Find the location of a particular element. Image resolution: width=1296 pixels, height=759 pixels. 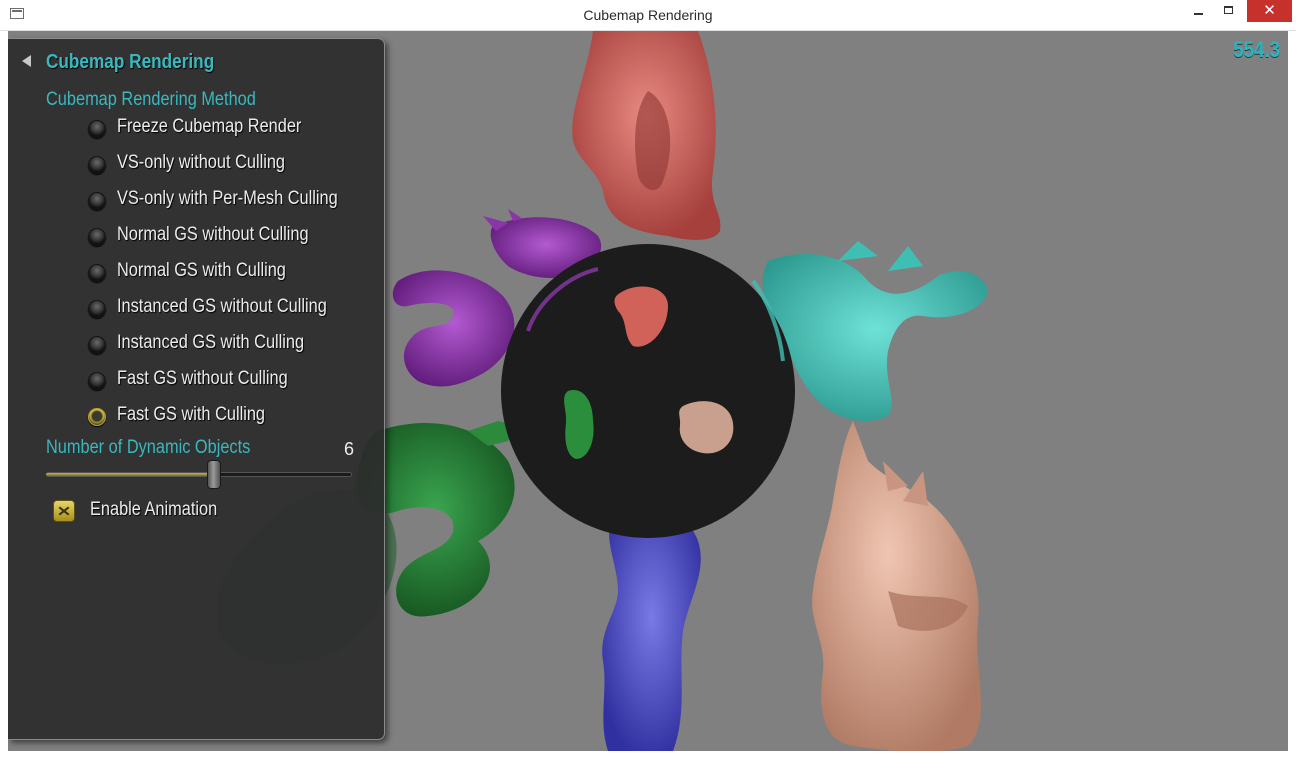

animation-label: Enable Animation is located at coordinates (153, 510).